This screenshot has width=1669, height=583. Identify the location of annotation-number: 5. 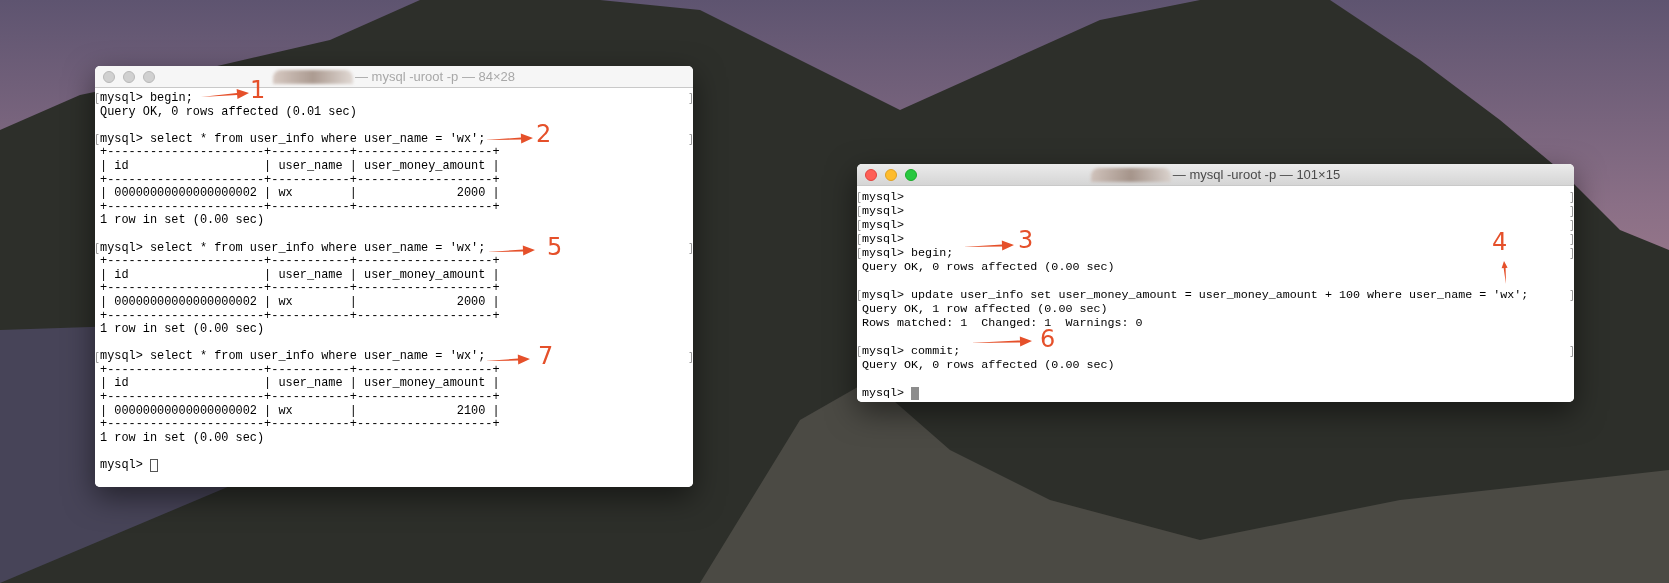
(555, 247).